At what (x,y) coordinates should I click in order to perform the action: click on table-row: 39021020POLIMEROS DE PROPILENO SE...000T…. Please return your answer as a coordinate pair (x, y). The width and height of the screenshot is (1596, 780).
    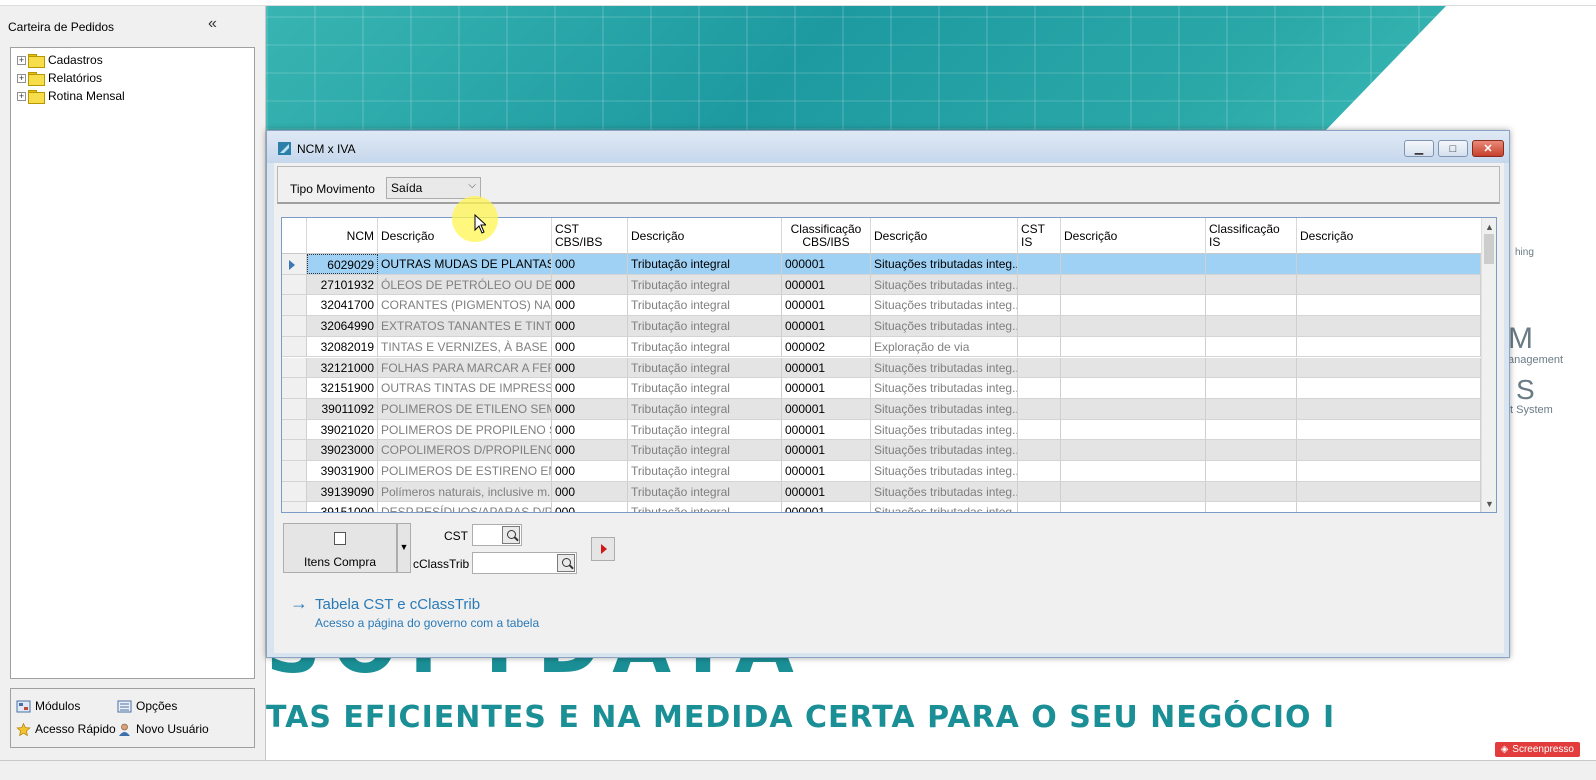
    Looking at the image, I should click on (881, 430).